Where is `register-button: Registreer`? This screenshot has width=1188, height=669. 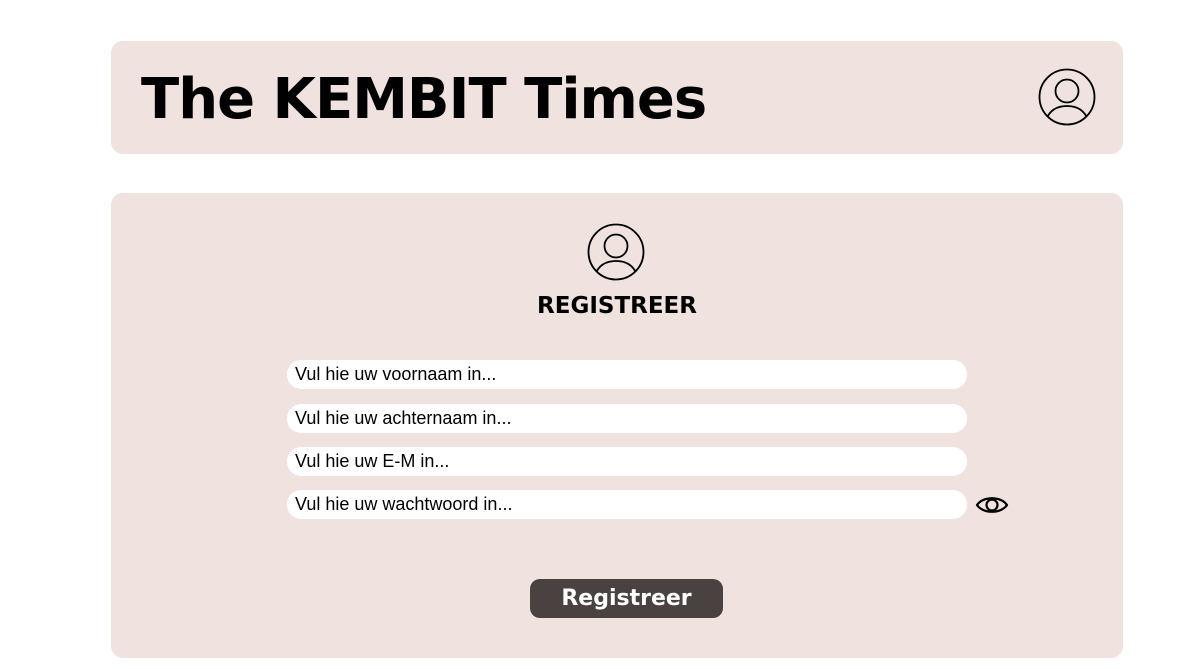 register-button: Registreer is located at coordinates (626, 598).